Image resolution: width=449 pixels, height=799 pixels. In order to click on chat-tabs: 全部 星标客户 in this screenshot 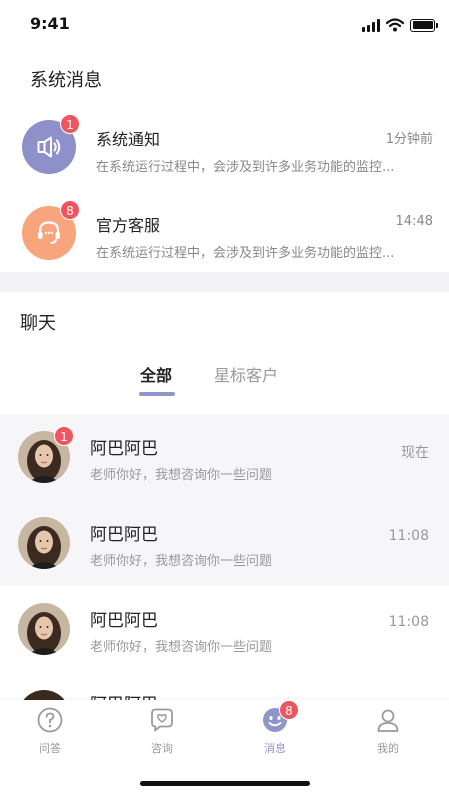, I will do `click(224, 380)`.